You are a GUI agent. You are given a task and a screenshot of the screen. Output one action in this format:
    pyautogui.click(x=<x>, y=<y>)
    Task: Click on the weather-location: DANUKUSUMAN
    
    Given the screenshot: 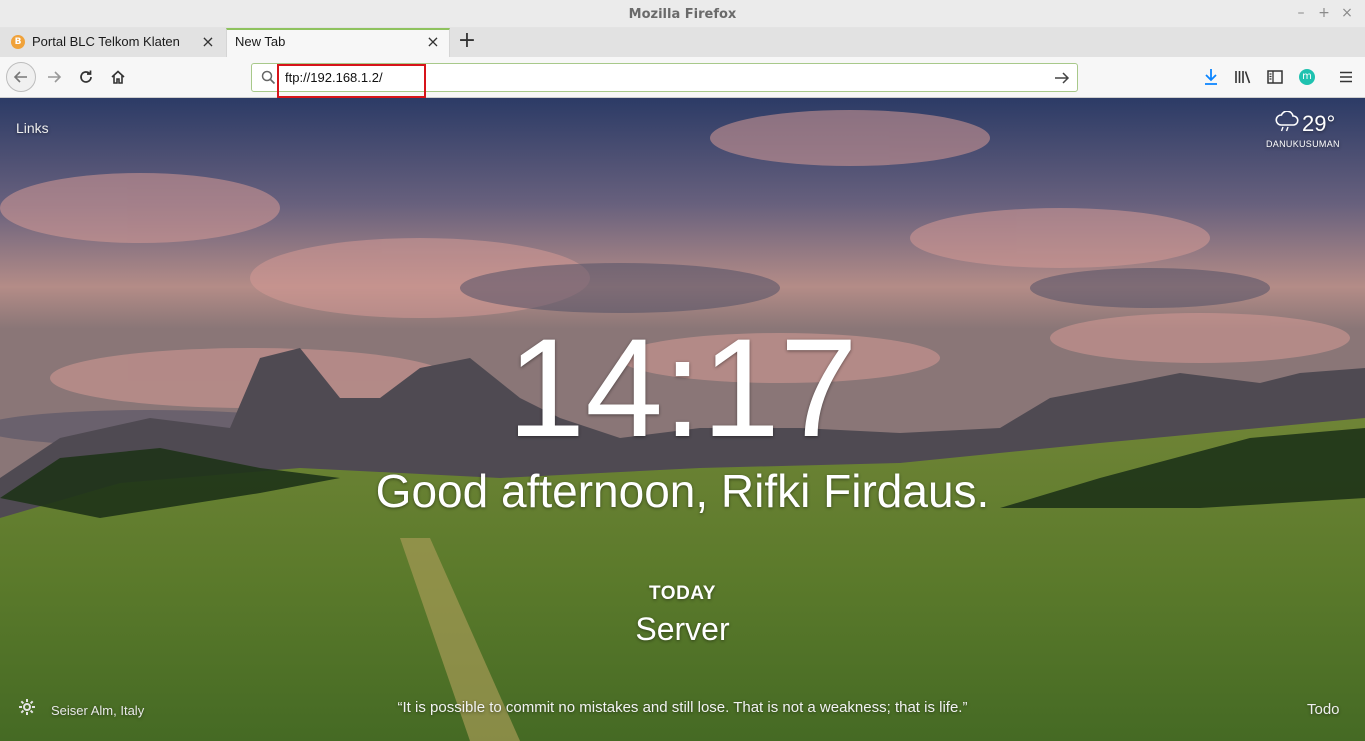 What is the action you would take?
    pyautogui.click(x=1303, y=144)
    